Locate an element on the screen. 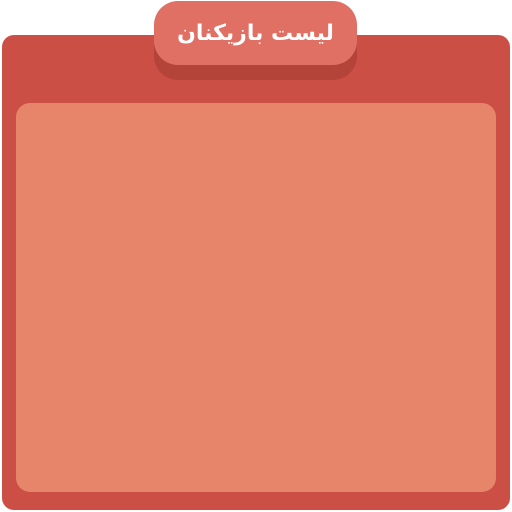 This screenshot has height=512, width=512. player-list-title: لیست بازیکنان is located at coordinates (255, 33).